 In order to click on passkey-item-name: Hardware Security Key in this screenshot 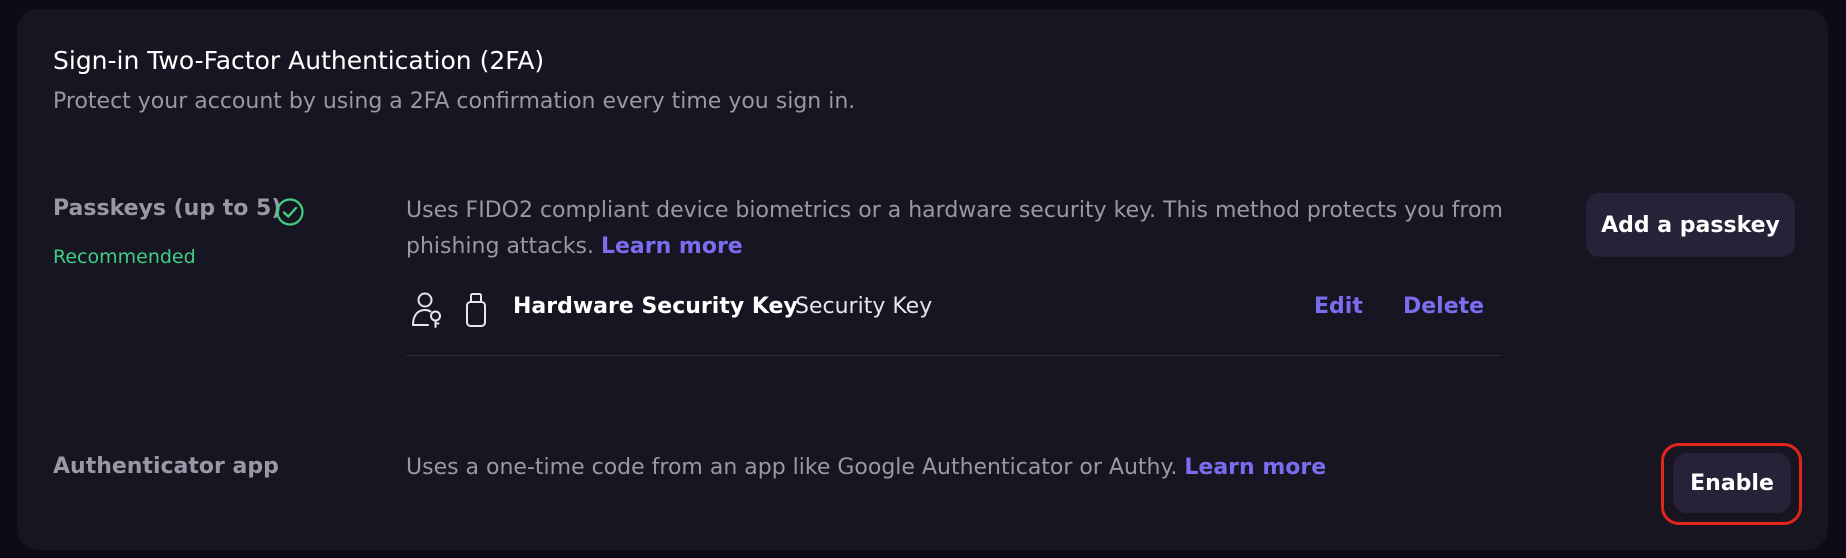, I will do `click(655, 306)`.